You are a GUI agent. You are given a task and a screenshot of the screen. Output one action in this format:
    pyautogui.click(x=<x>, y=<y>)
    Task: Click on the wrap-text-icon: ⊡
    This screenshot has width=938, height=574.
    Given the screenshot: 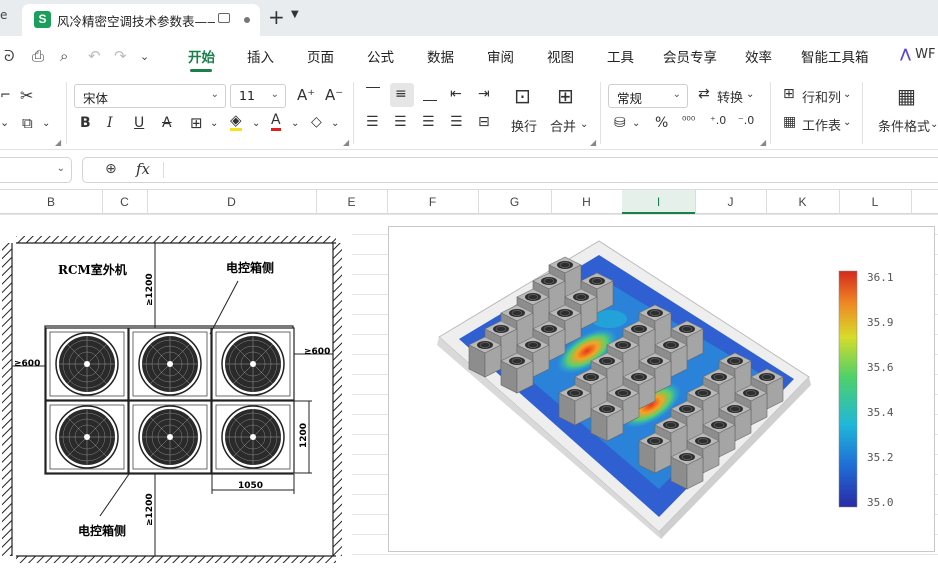 What is the action you would take?
    pyautogui.click(x=522, y=96)
    